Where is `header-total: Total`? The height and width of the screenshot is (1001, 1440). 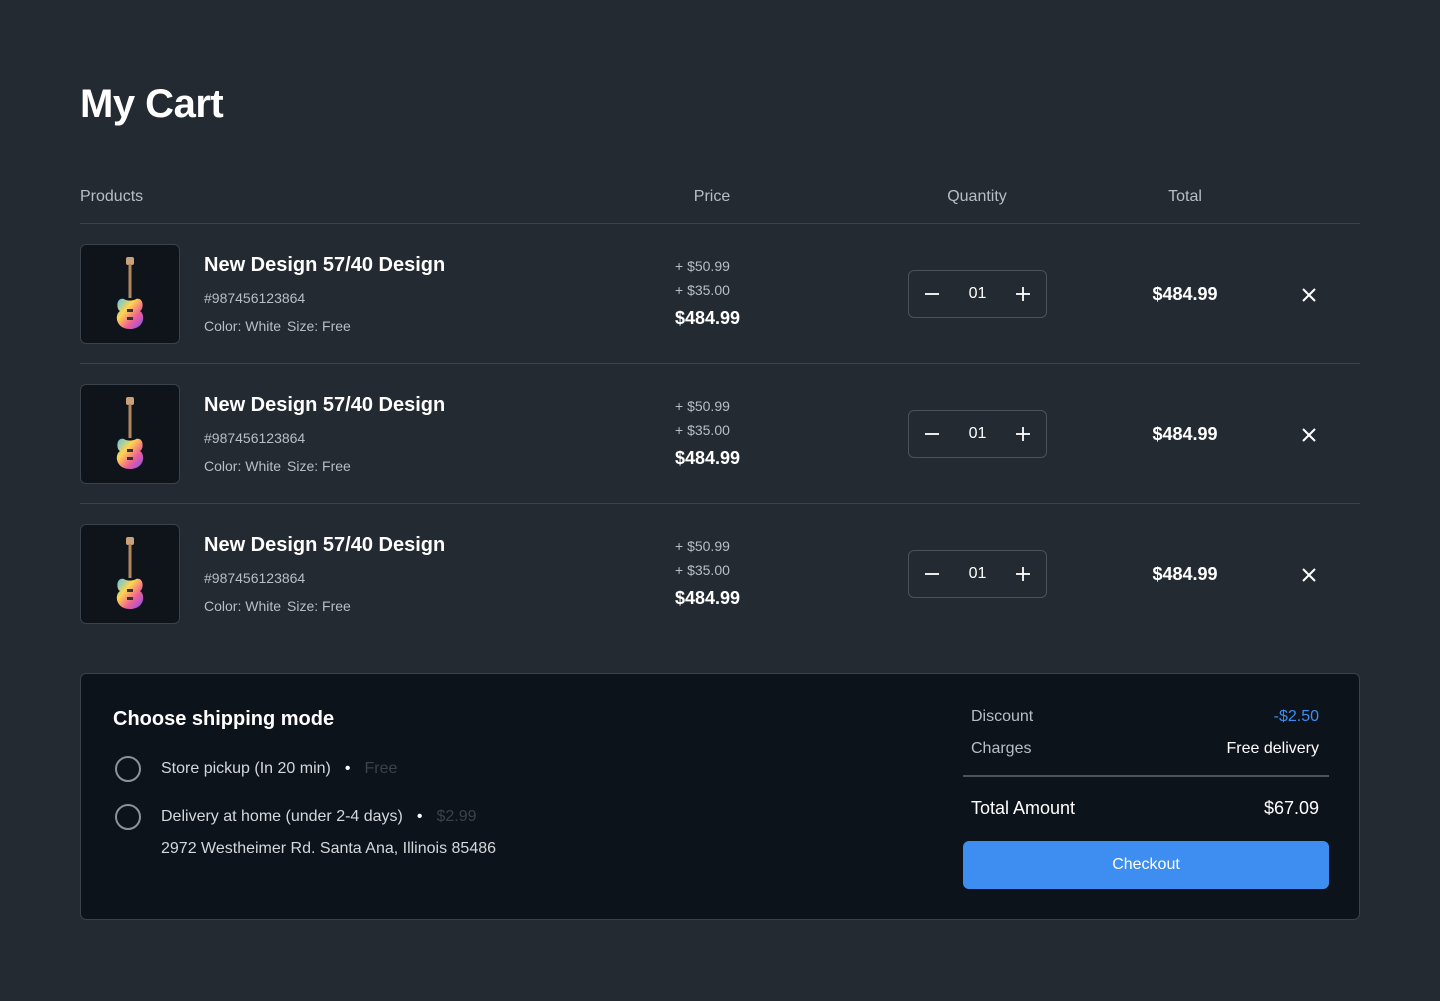
header-total: Total is located at coordinates (1185, 196).